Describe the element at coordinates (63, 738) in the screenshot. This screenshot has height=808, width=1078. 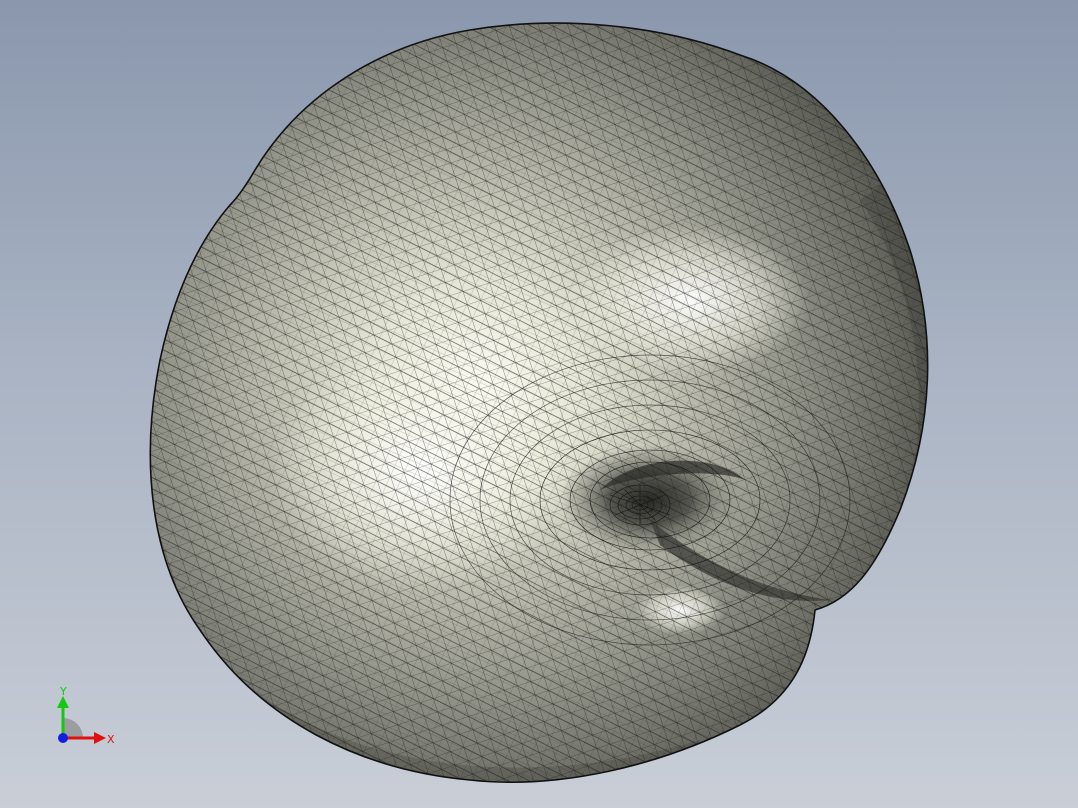
I see `z-axis-dot` at that location.